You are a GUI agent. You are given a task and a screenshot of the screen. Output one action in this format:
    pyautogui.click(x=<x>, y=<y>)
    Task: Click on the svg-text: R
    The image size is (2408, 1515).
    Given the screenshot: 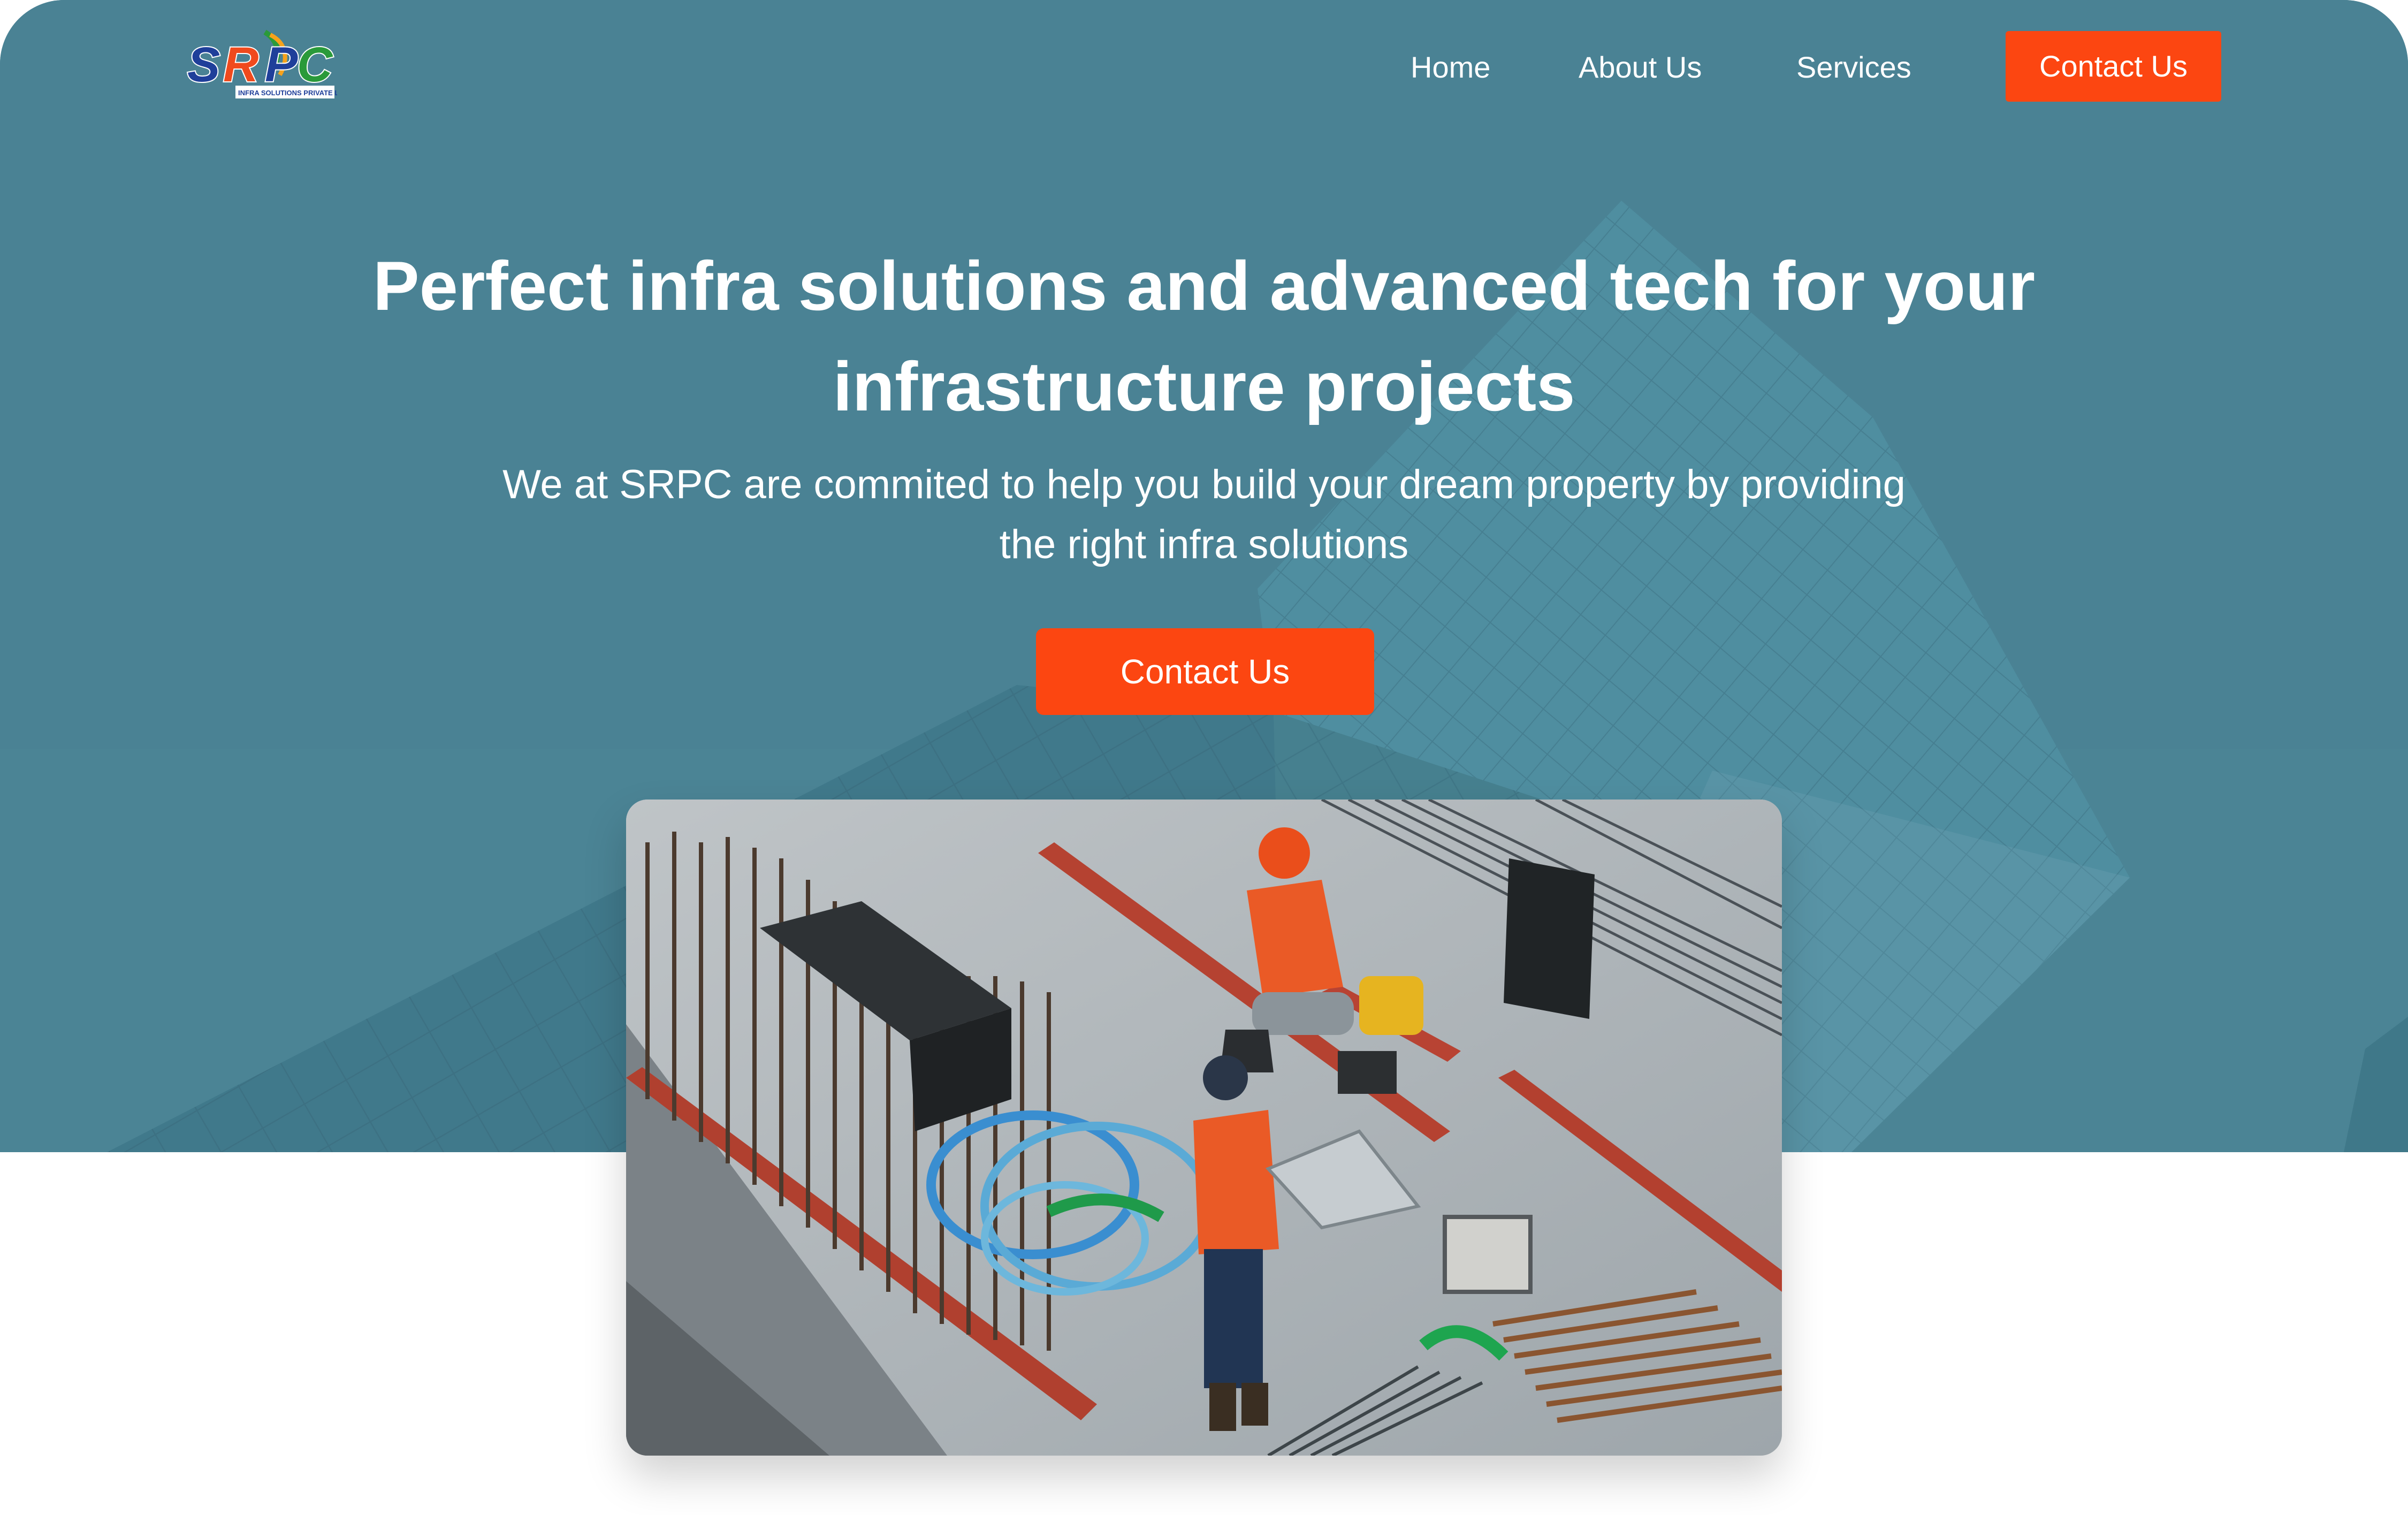 What is the action you would take?
    pyautogui.click(x=240, y=64)
    